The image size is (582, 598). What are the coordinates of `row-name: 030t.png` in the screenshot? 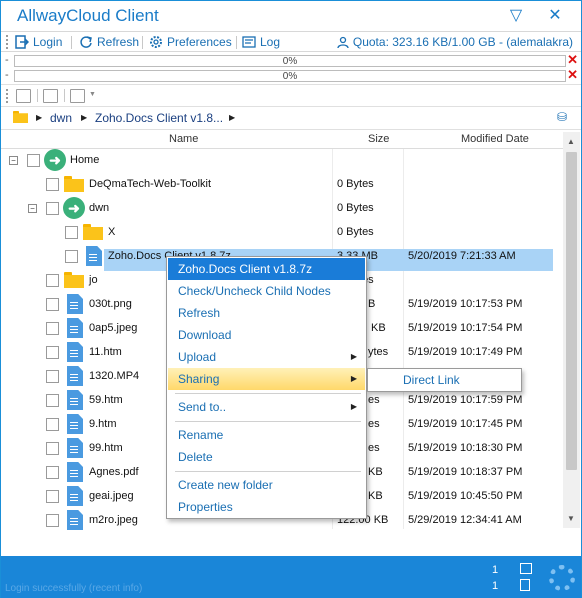 It's located at (110, 304).